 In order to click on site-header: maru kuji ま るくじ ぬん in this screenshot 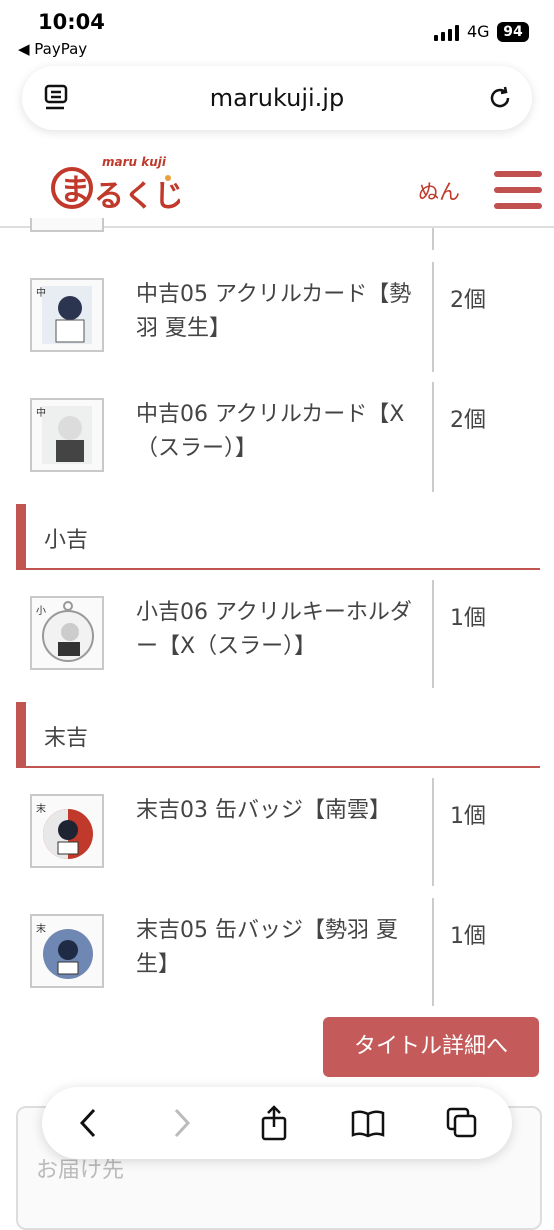, I will do `click(277, 184)`.